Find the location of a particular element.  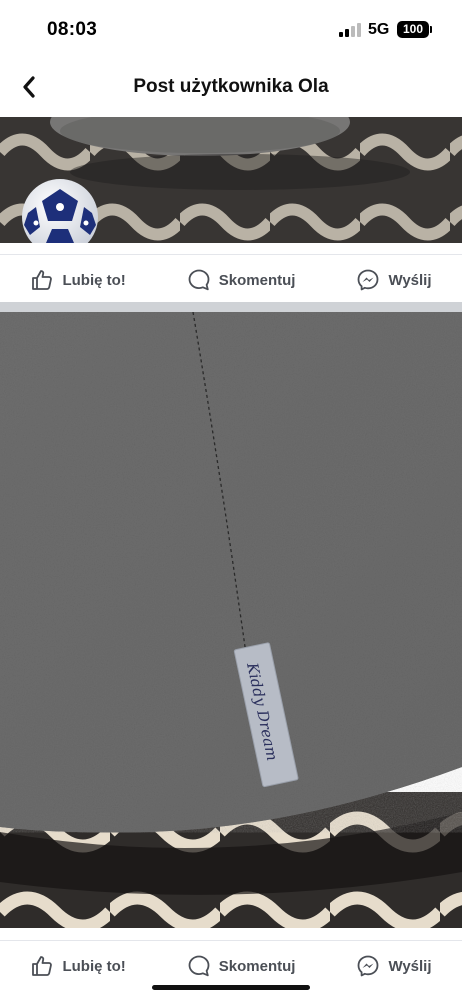

battery-level: 100 is located at coordinates (413, 29).